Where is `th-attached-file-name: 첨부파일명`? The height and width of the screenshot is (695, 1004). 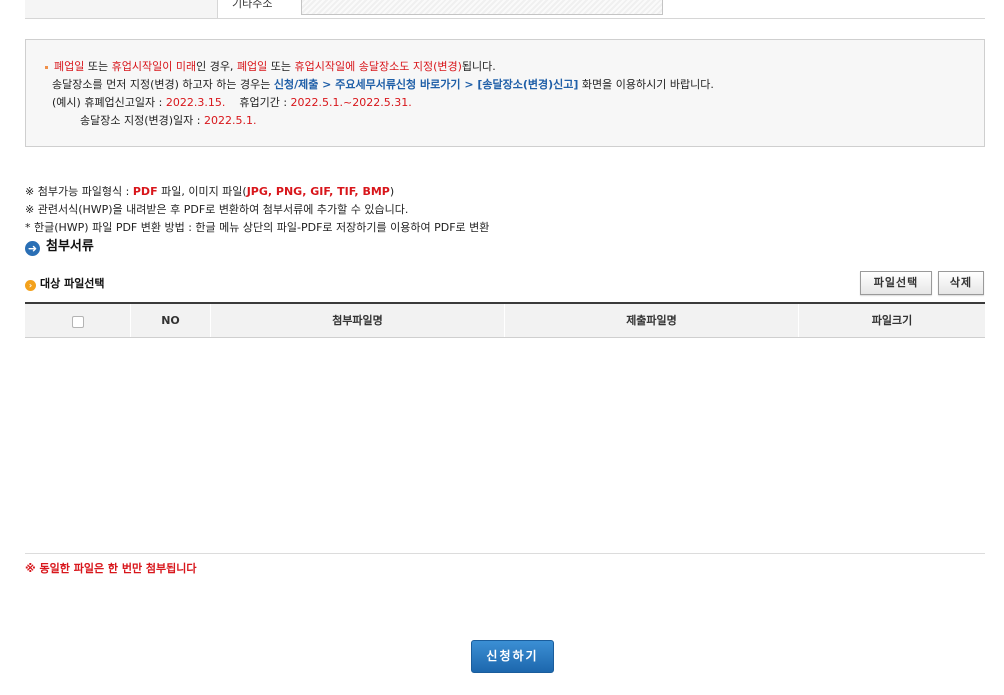
th-attached-file-name: 첨부파일명 is located at coordinates (358, 320).